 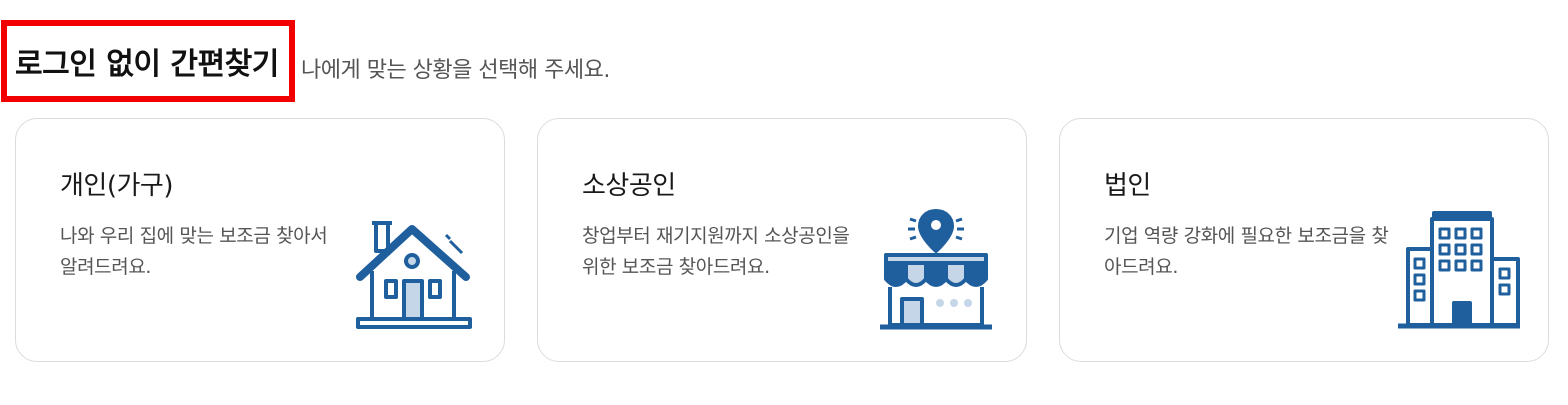 I want to click on card-title: 개인(가구), so click(x=116, y=186).